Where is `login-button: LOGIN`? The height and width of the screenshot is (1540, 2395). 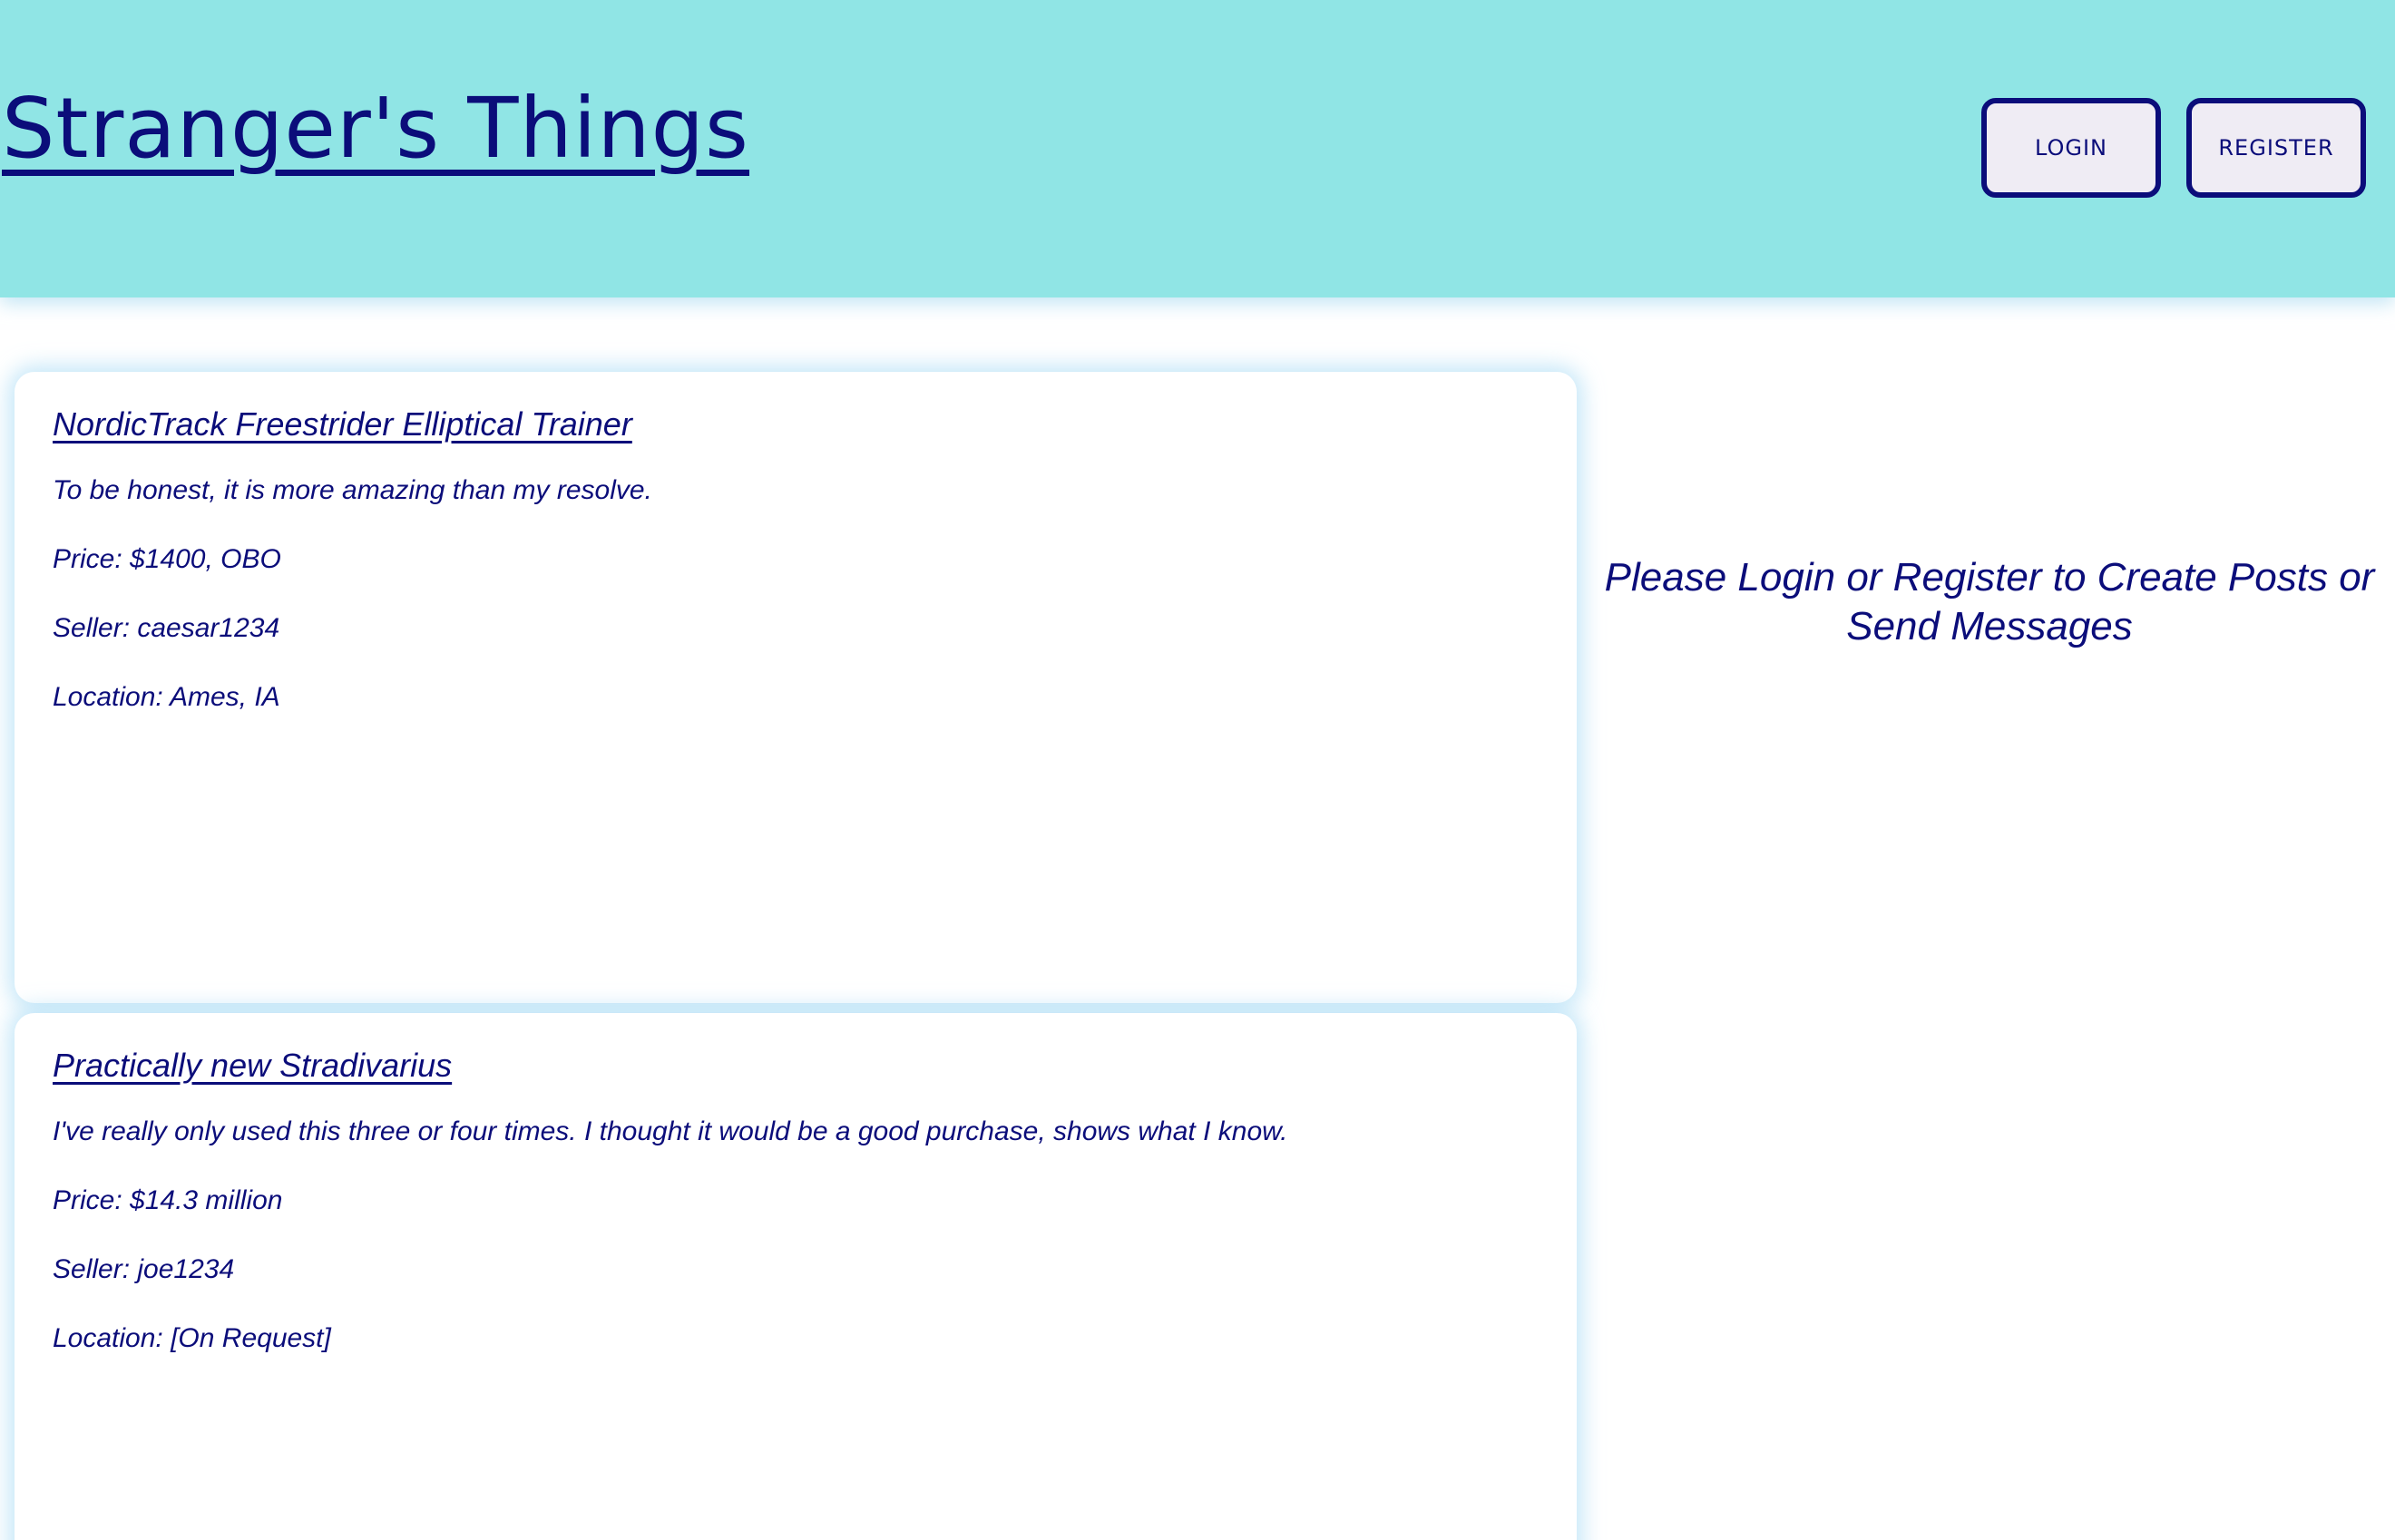 login-button: LOGIN is located at coordinates (2071, 148).